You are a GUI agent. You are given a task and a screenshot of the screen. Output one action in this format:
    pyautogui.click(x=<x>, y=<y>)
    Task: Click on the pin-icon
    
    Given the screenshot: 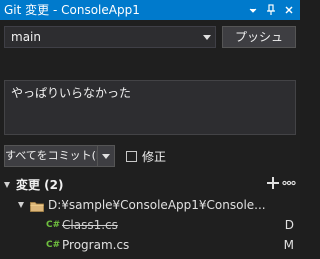 What is the action you would take?
    pyautogui.click(x=271, y=10)
    